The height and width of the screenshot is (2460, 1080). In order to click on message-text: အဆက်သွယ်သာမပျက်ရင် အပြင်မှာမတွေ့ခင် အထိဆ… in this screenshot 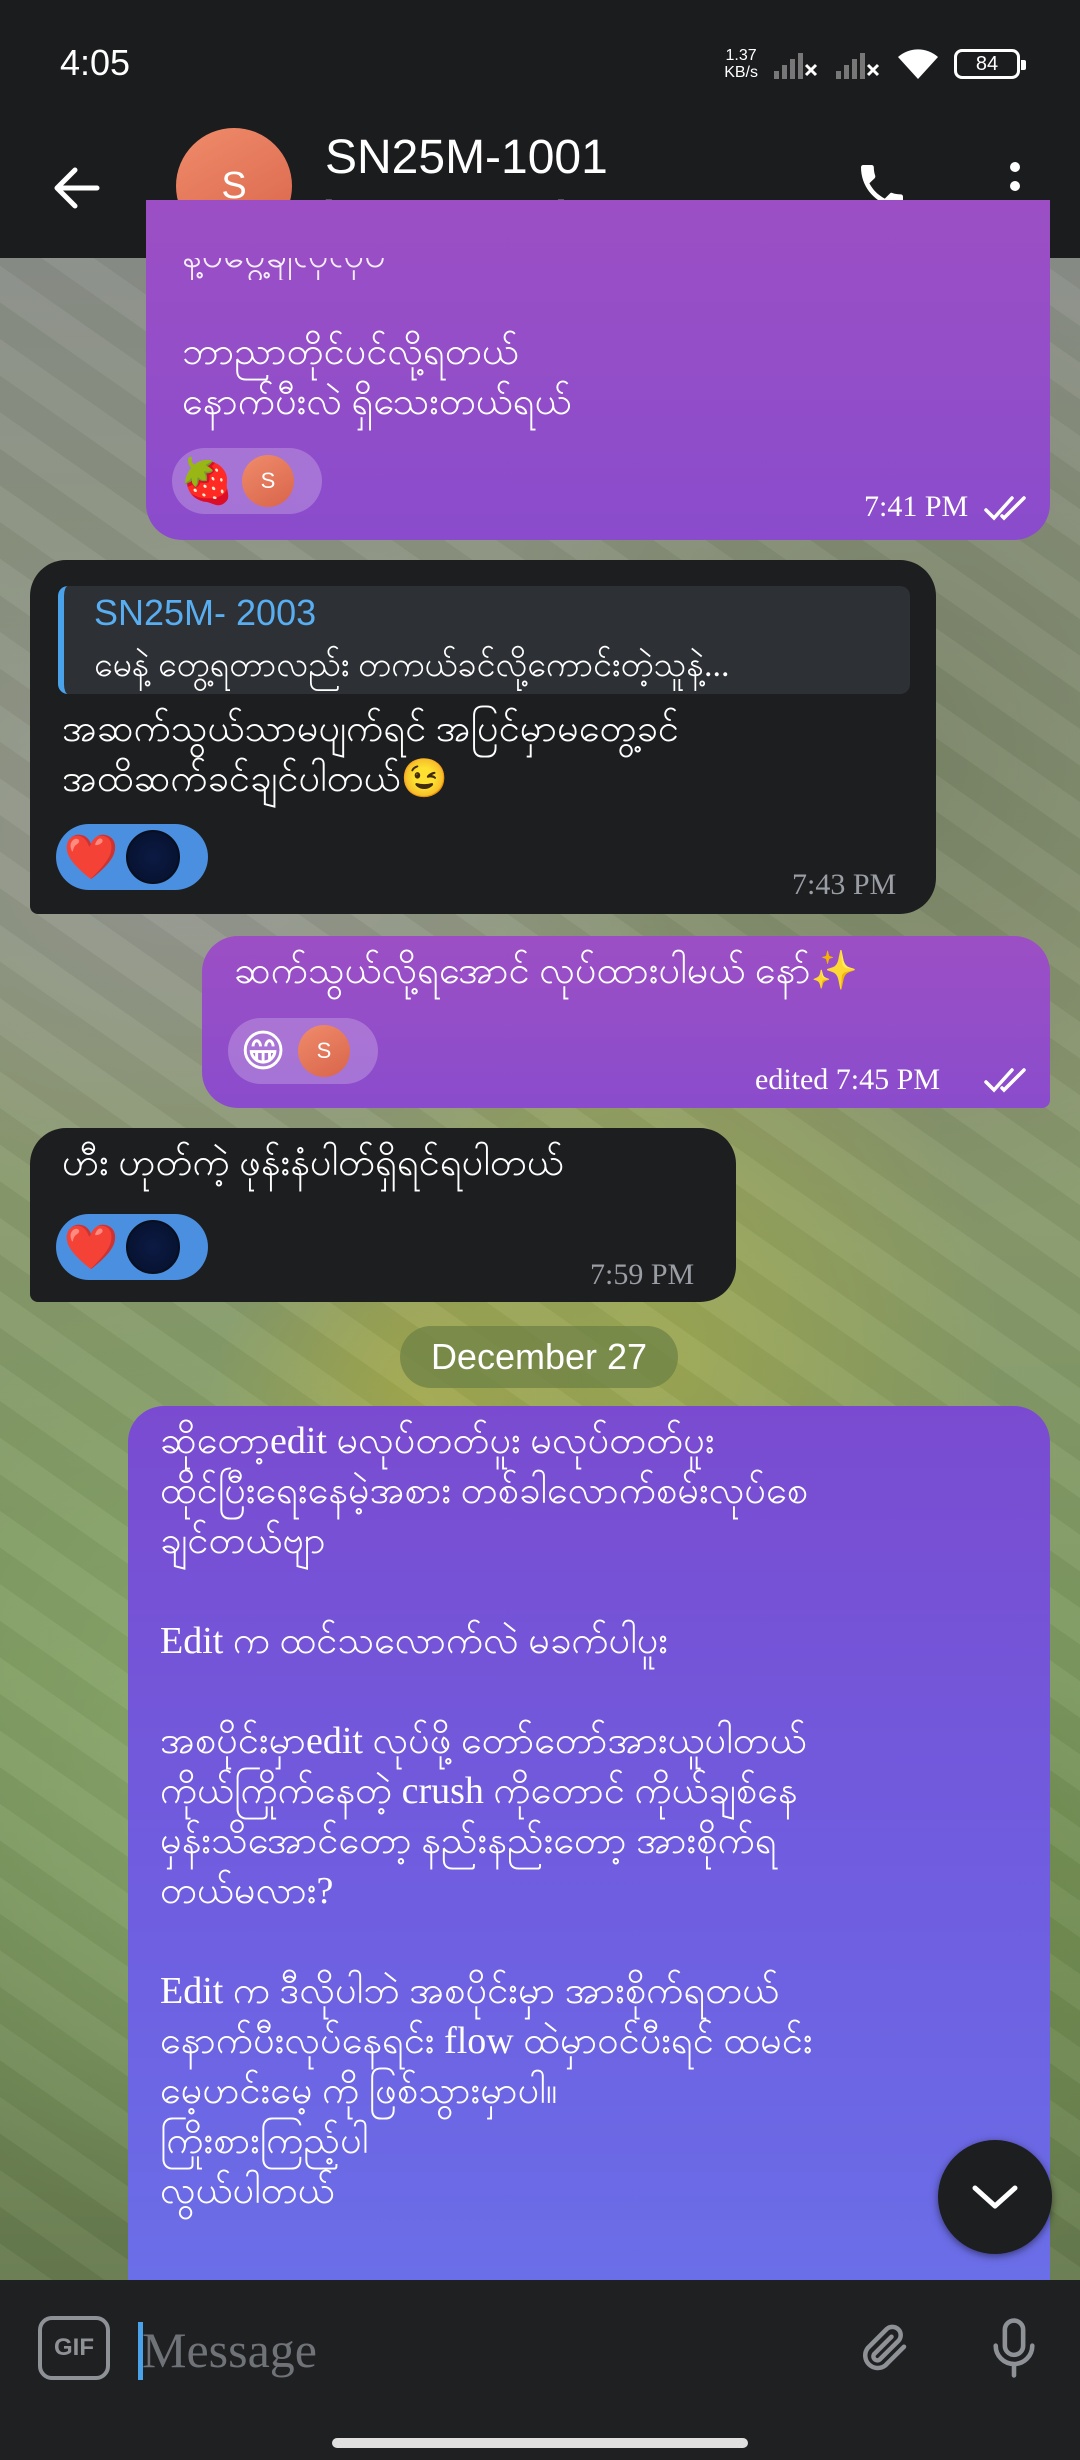, I will do `click(370, 754)`.